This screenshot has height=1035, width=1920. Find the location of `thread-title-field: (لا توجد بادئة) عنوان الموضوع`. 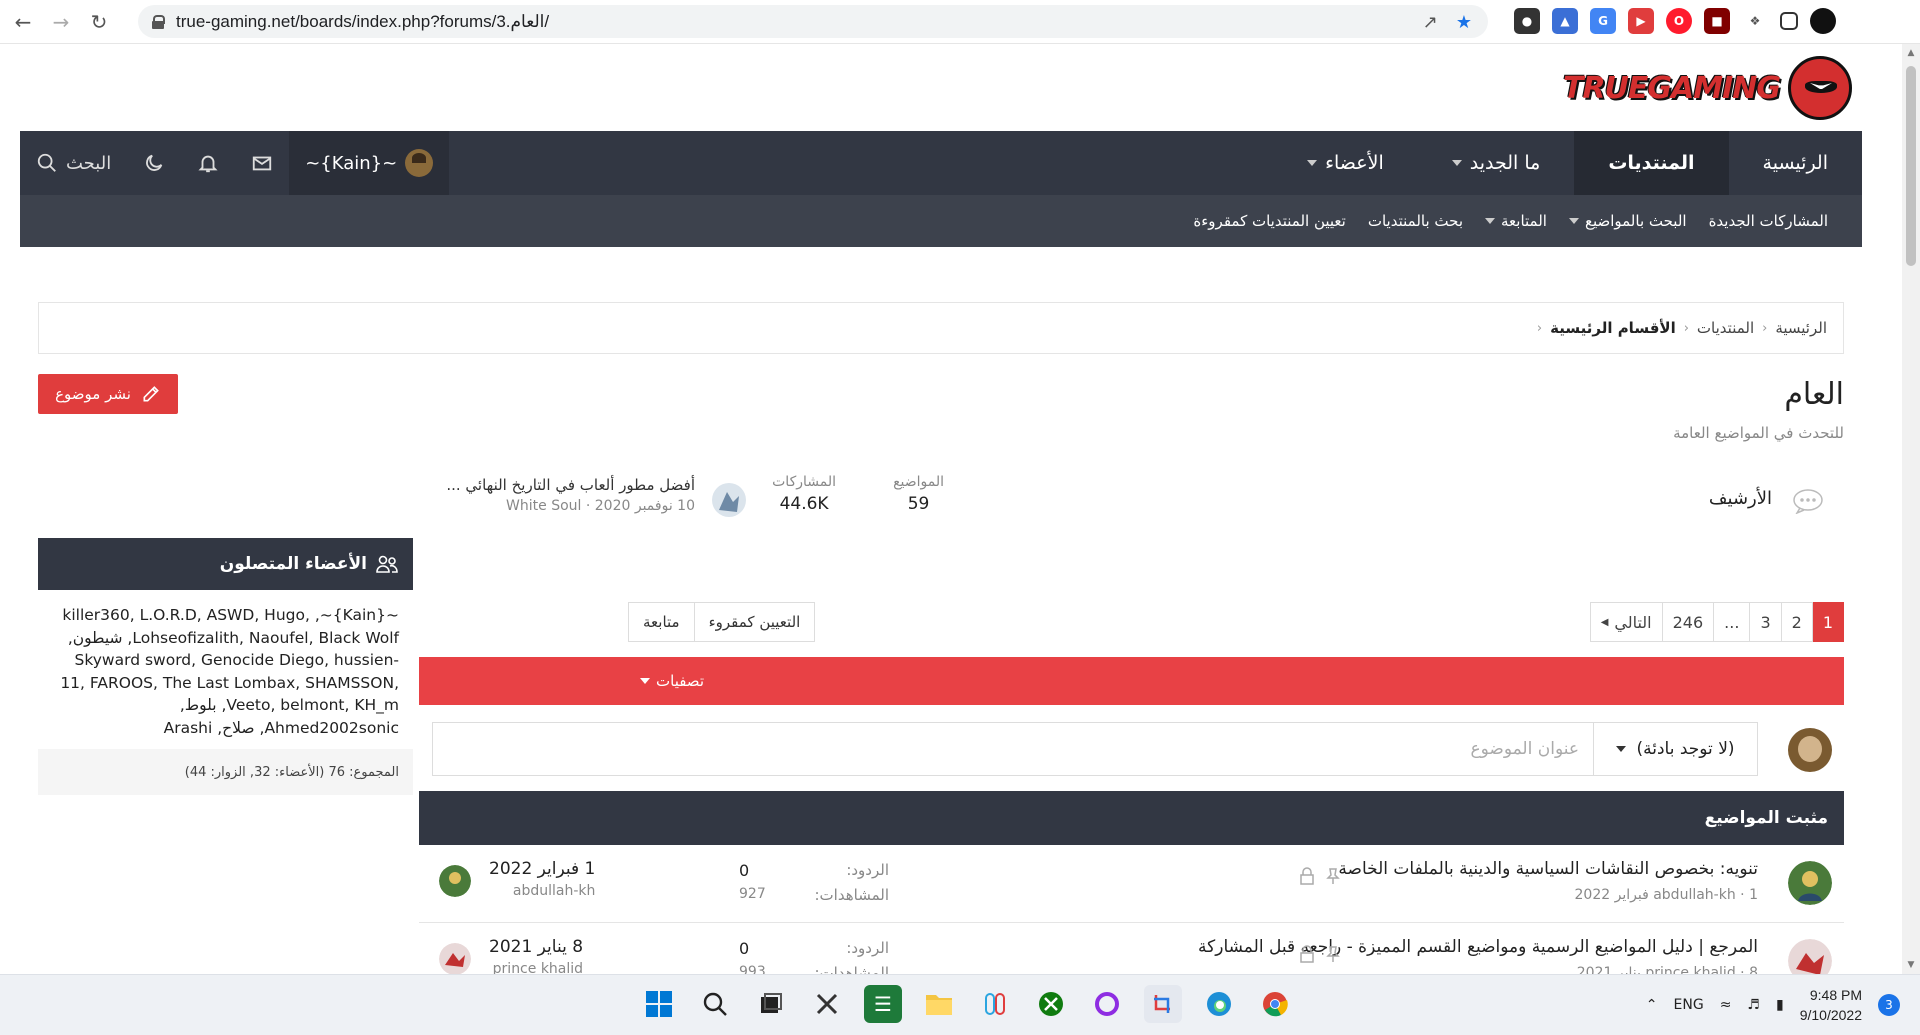

thread-title-field: (لا توجد بادئة) عنوان الموضوع is located at coordinates (1095, 749).